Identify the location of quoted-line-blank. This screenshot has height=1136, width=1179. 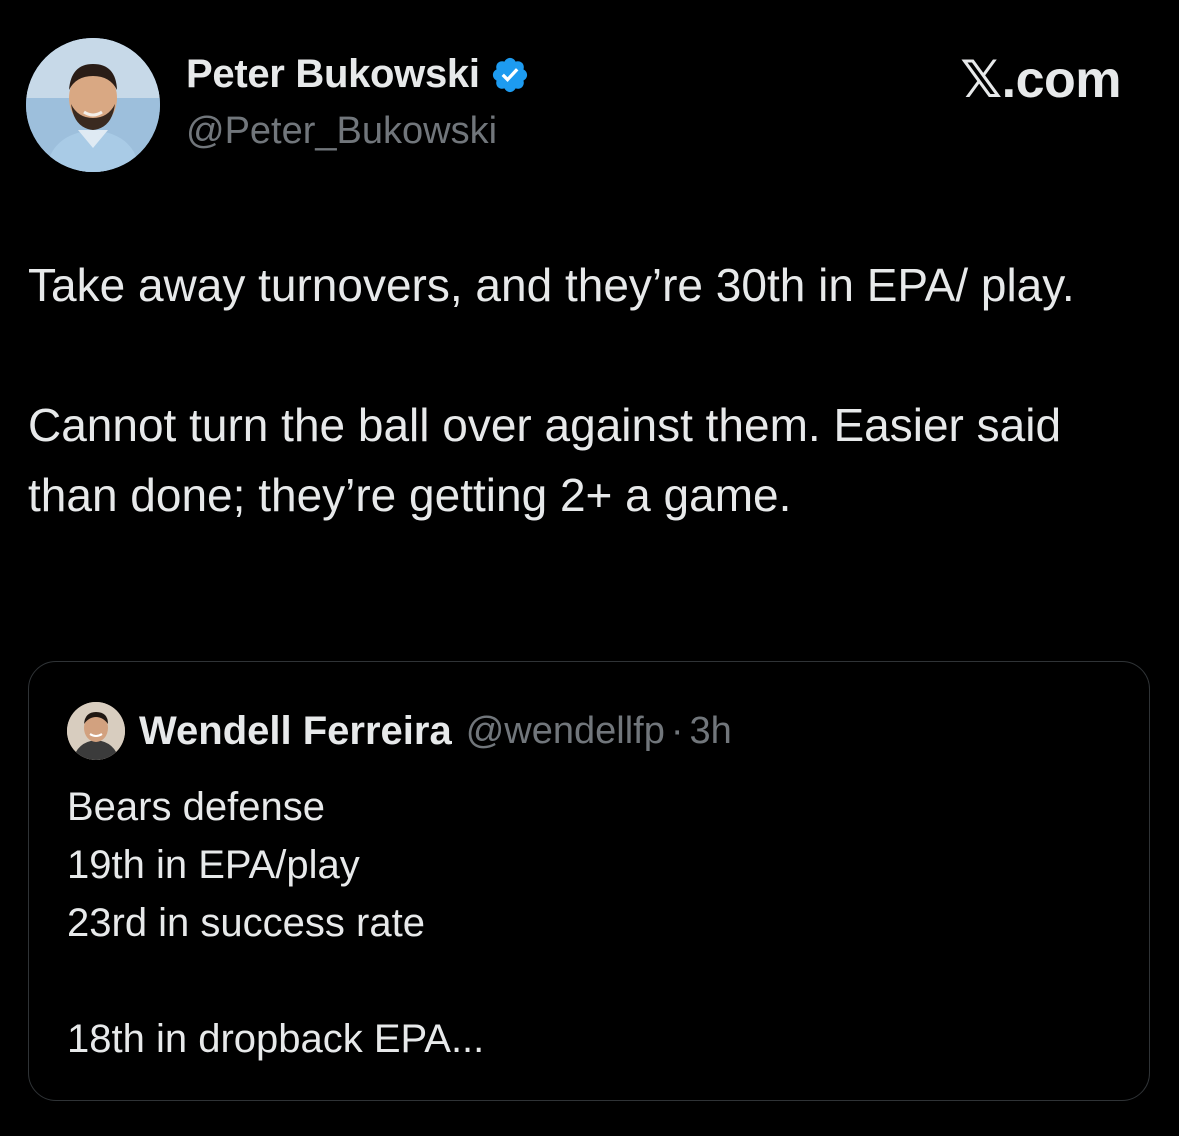
(275, 981).